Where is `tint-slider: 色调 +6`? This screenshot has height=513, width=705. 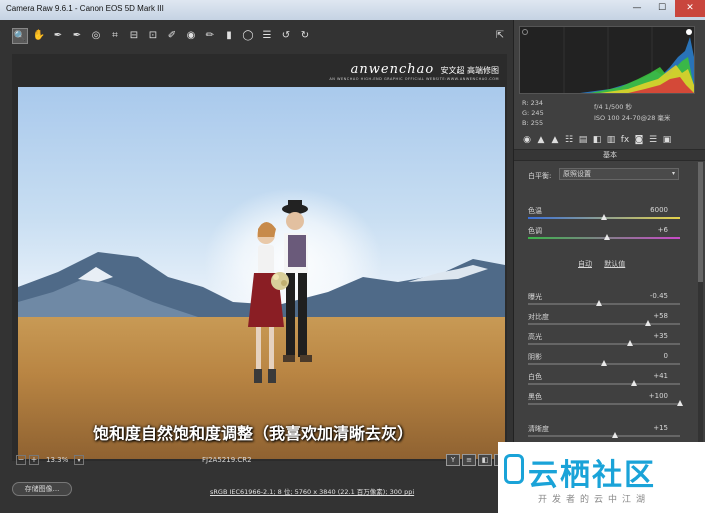 tint-slider: 色调 +6 is located at coordinates (604, 235).